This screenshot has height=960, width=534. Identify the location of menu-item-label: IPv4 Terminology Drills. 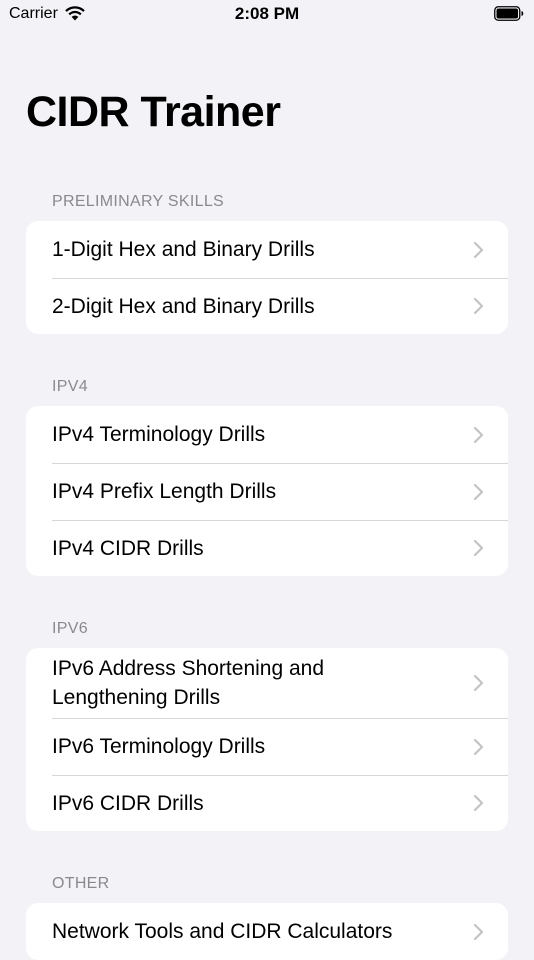
(159, 434).